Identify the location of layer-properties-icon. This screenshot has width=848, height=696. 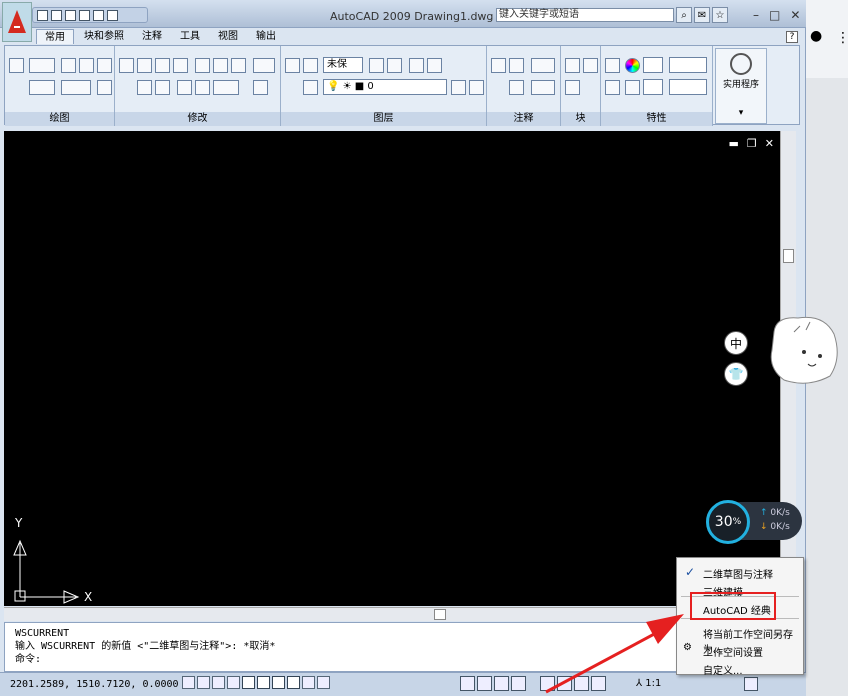
(292, 65).